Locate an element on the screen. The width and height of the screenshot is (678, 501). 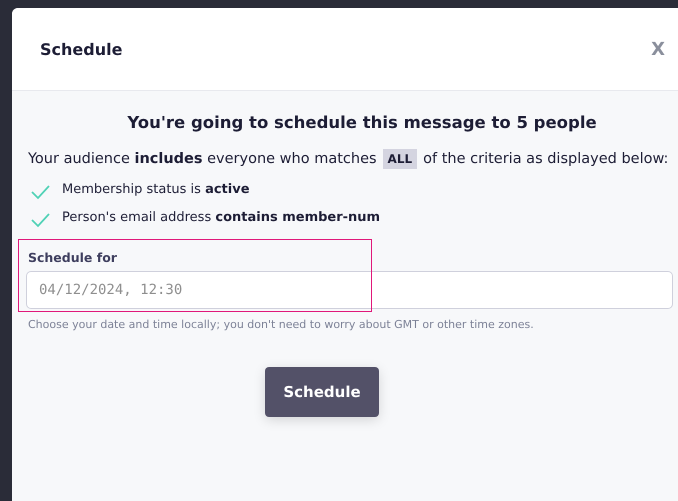
close-button: X is located at coordinates (658, 49).